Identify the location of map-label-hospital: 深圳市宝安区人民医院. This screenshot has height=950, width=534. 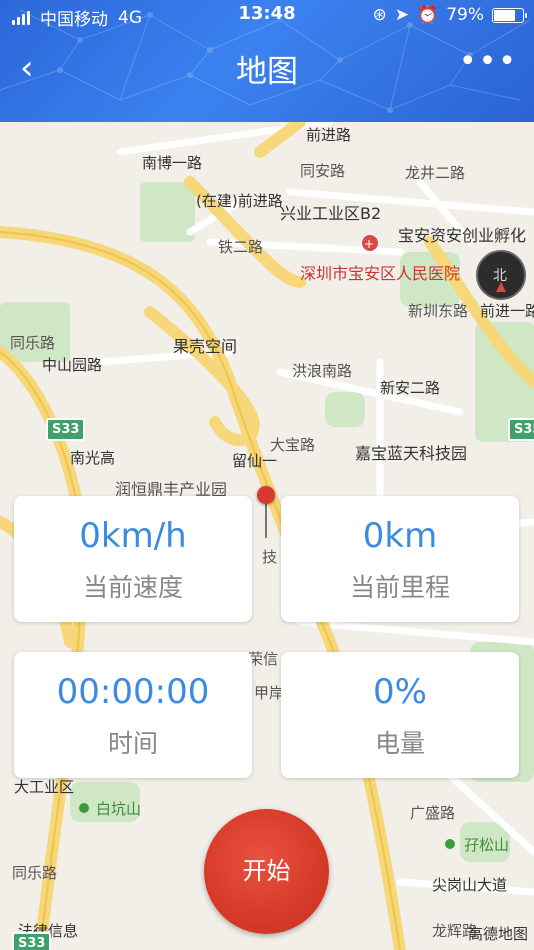
(380, 273).